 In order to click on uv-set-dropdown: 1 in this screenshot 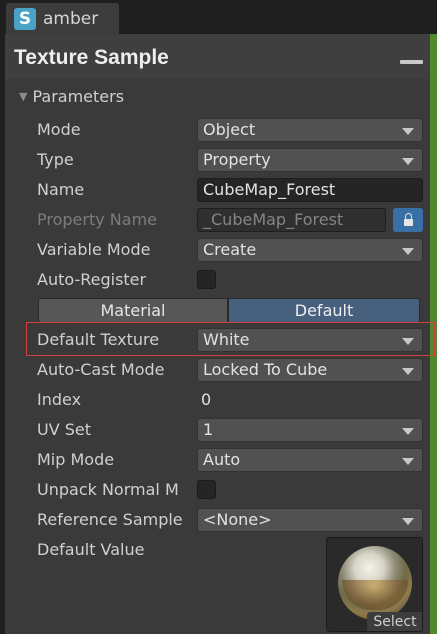, I will do `click(310, 430)`.